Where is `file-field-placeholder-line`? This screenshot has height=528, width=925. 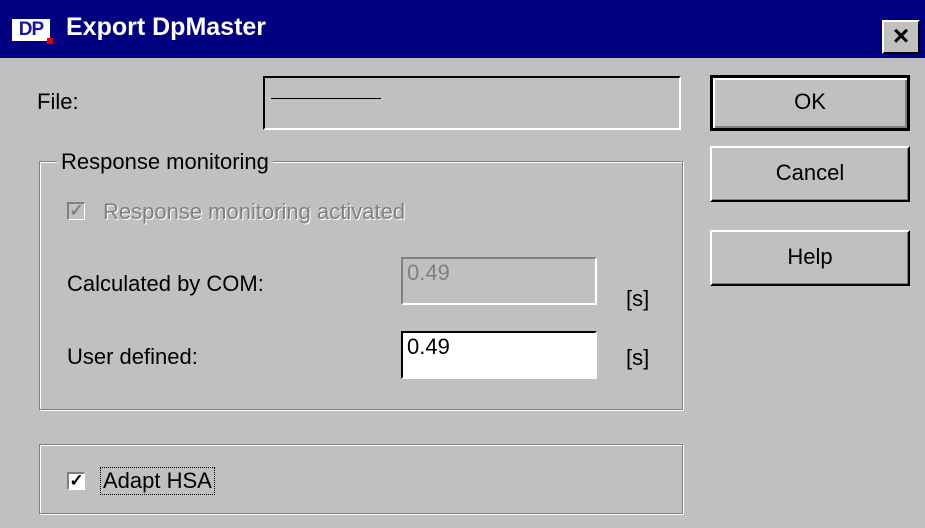 file-field-placeholder-line is located at coordinates (326, 98).